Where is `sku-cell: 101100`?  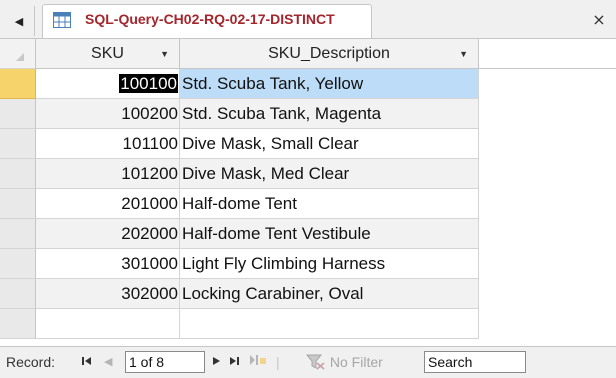 sku-cell: 101100 is located at coordinates (108, 144).